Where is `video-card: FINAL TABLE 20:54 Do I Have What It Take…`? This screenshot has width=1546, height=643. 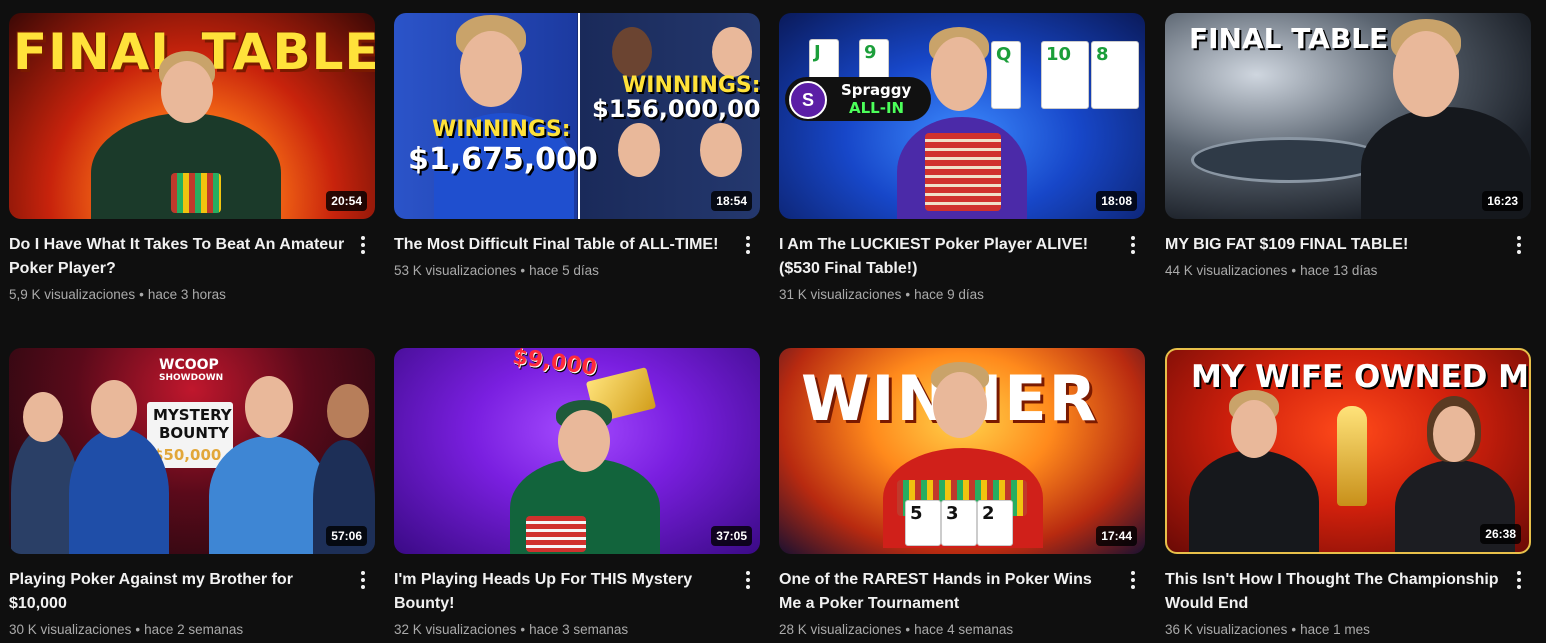
video-card: FINAL TABLE 20:54 Do I Have What It Take… is located at coordinates (192, 160).